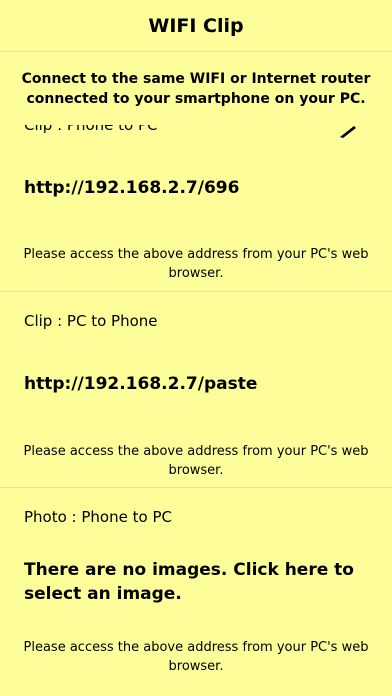  What do you see at coordinates (348, 131) in the screenshot?
I see `pencil-icon` at bounding box center [348, 131].